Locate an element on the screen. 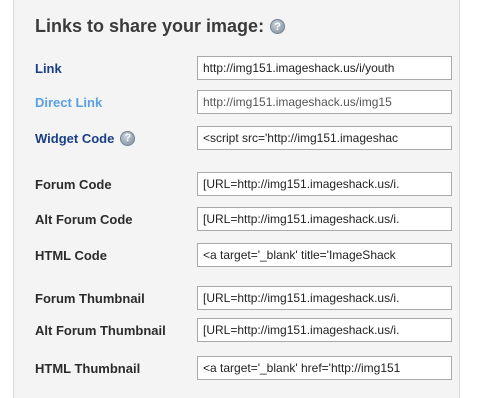  row-forum-code: Forum Code is located at coordinates (245, 184).